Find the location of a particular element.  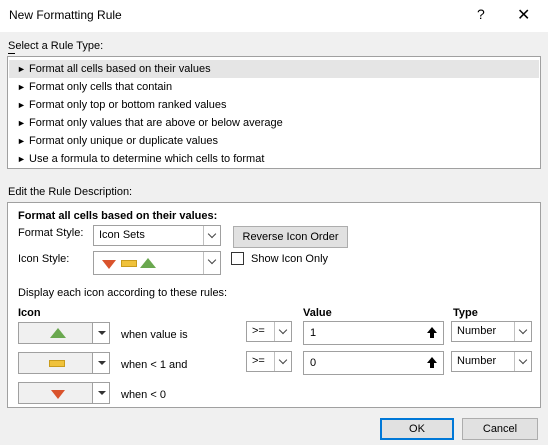

icon-style-select is located at coordinates (157, 263).